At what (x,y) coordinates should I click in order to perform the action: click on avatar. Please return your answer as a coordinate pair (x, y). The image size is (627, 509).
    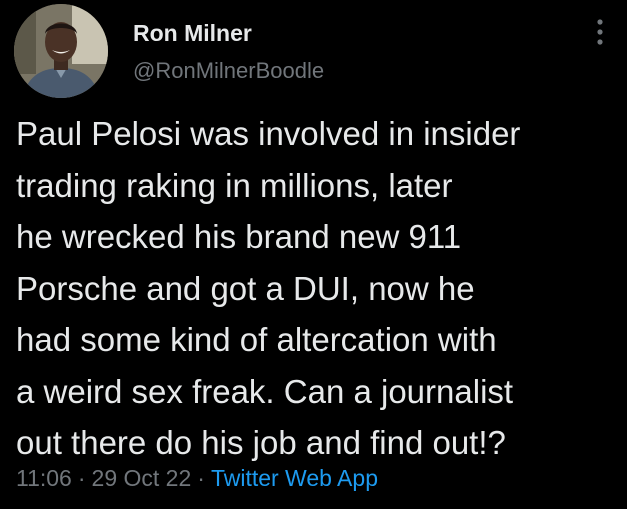
    Looking at the image, I should click on (61, 51).